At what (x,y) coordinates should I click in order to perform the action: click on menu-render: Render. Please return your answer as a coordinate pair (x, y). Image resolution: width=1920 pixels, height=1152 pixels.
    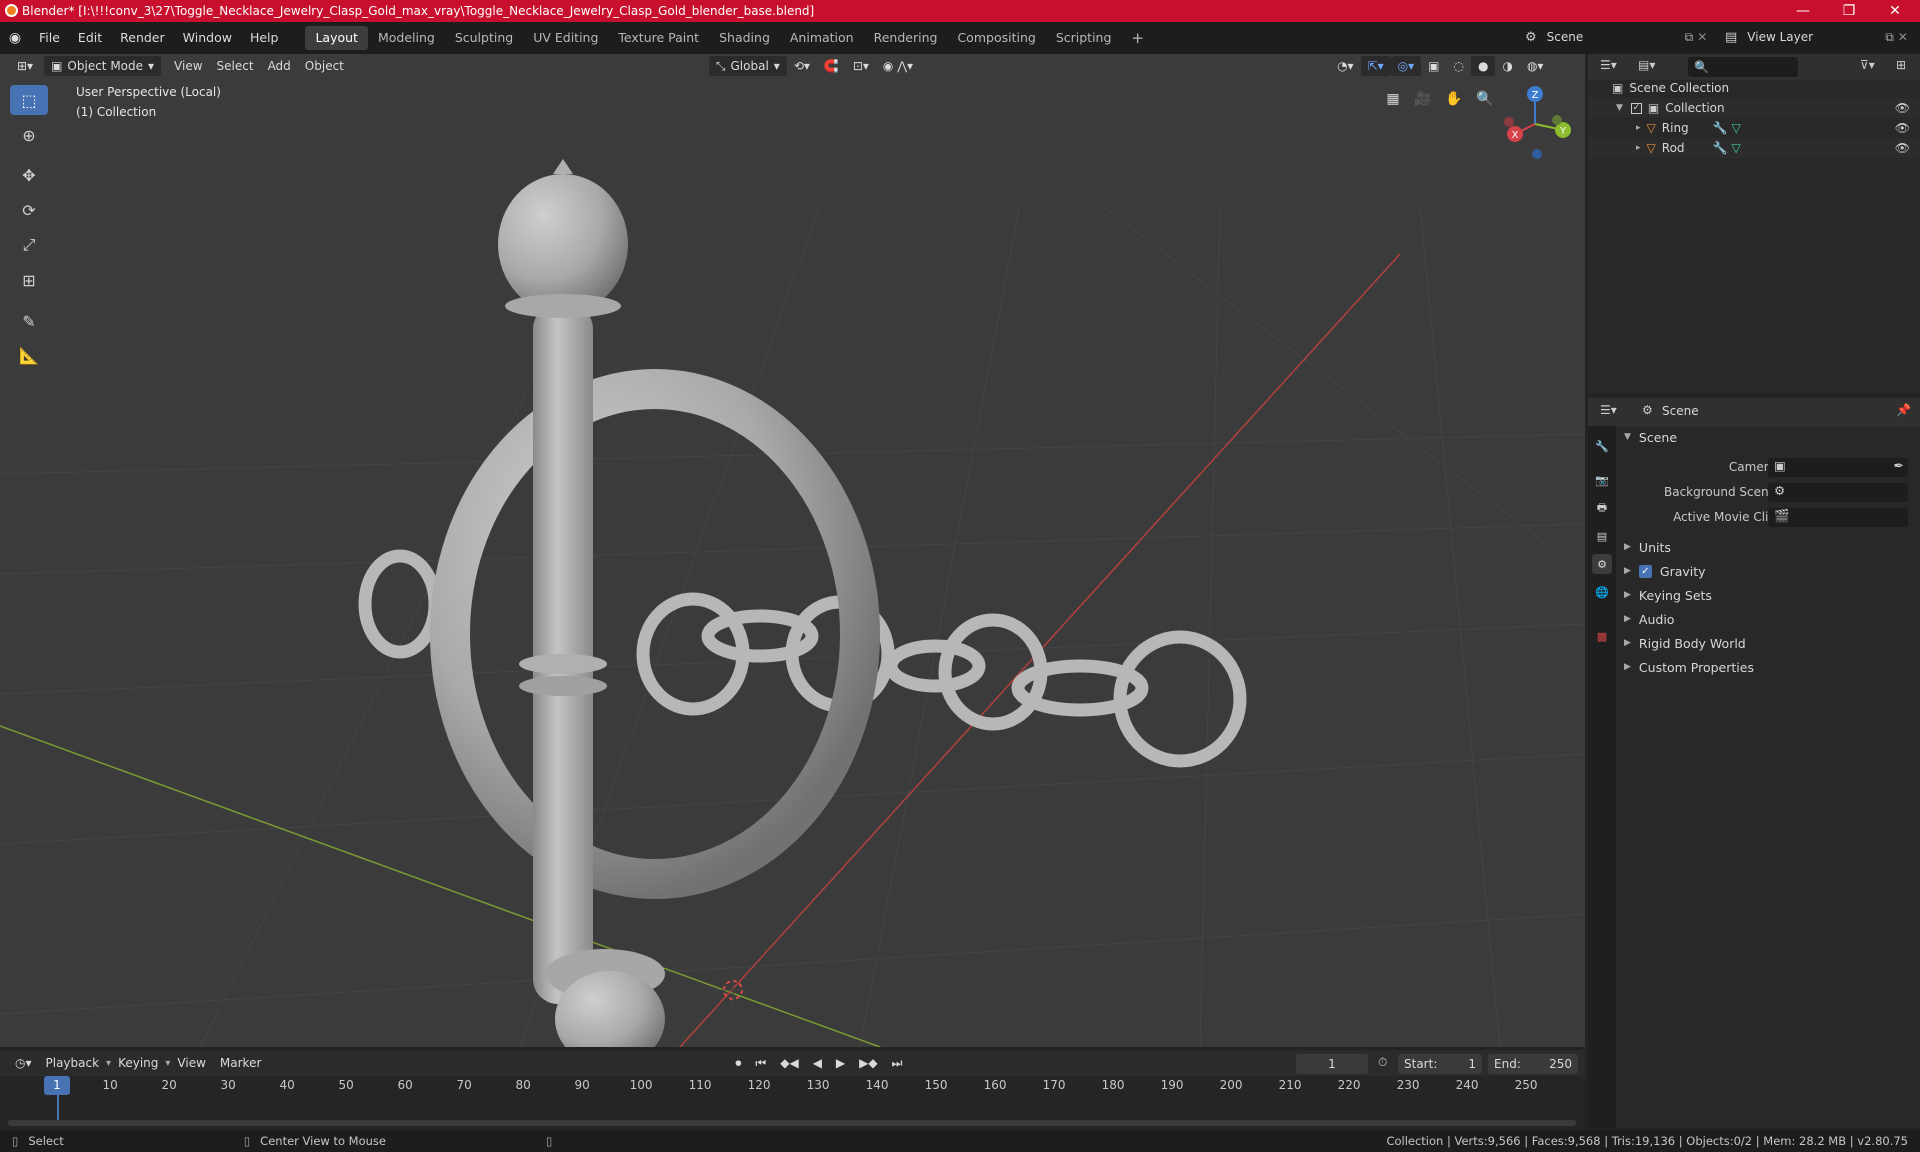
    Looking at the image, I should click on (142, 38).